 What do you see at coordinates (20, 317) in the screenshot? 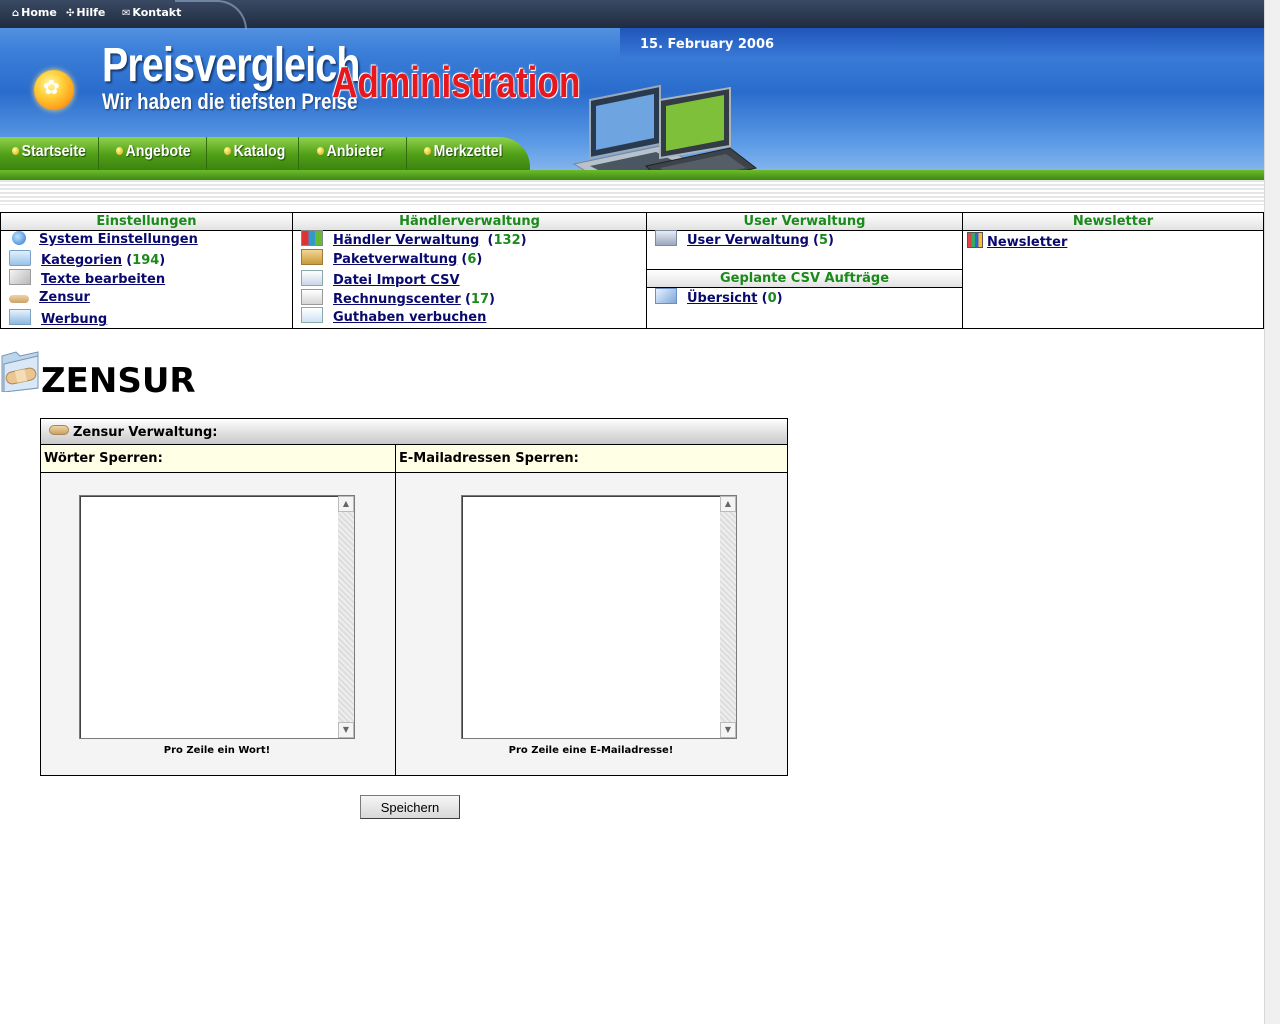
I see `ad-icon` at bounding box center [20, 317].